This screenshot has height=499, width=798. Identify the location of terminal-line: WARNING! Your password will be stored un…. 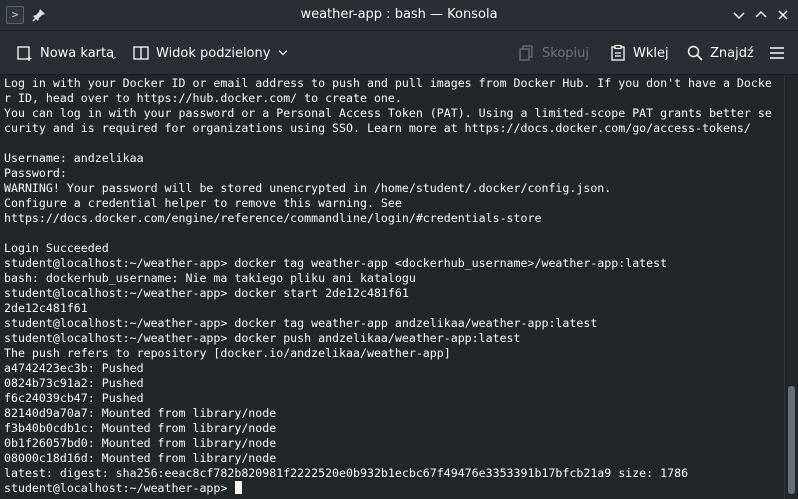
(308, 188).